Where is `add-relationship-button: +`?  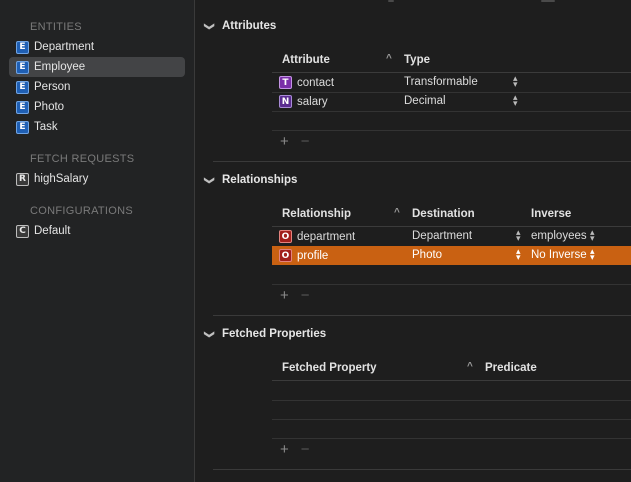 add-relationship-button: + is located at coordinates (284, 295).